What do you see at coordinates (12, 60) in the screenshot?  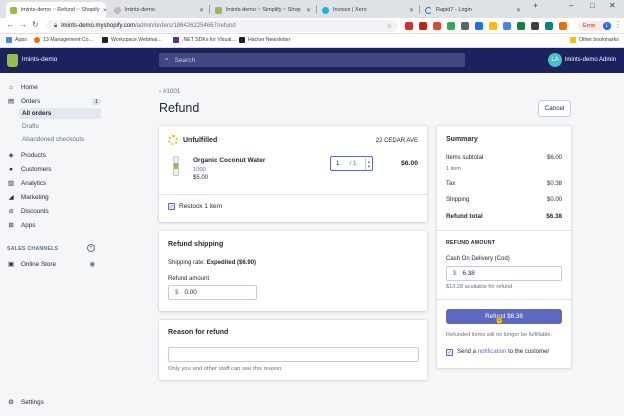 I see `shopify-logo-icon` at bounding box center [12, 60].